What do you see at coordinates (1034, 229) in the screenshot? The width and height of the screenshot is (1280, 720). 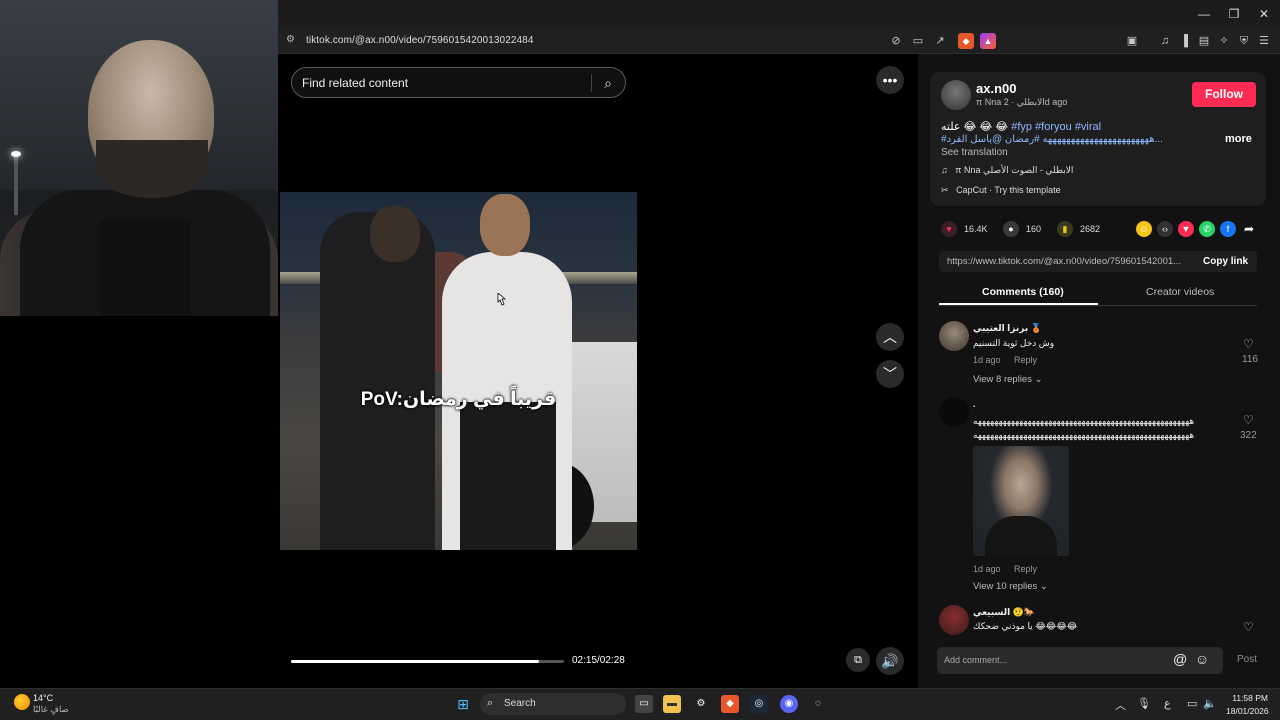 I see `comment-count: 160` at bounding box center [1034, 229].